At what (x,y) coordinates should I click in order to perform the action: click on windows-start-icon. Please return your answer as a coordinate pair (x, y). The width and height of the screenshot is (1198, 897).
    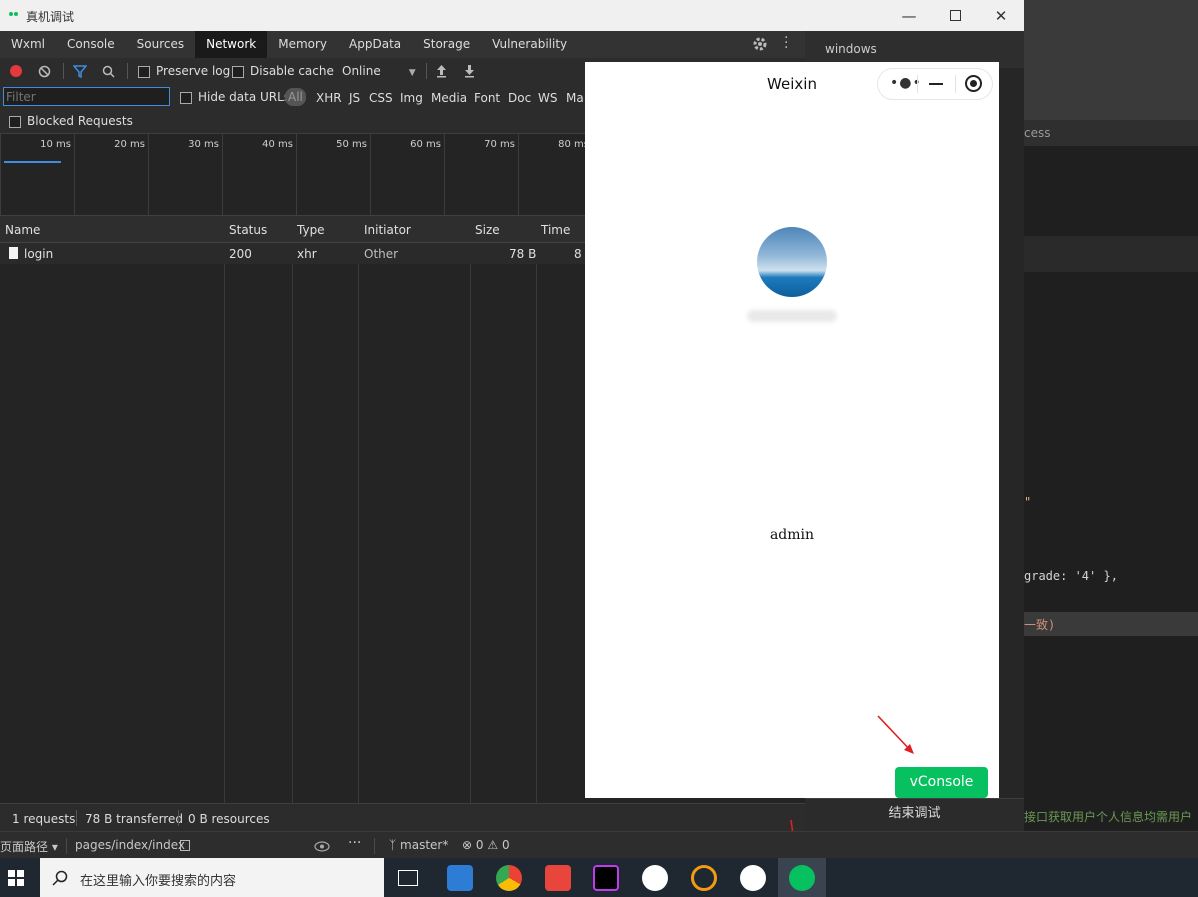
    Looking at the image, I should click on (16, 878).